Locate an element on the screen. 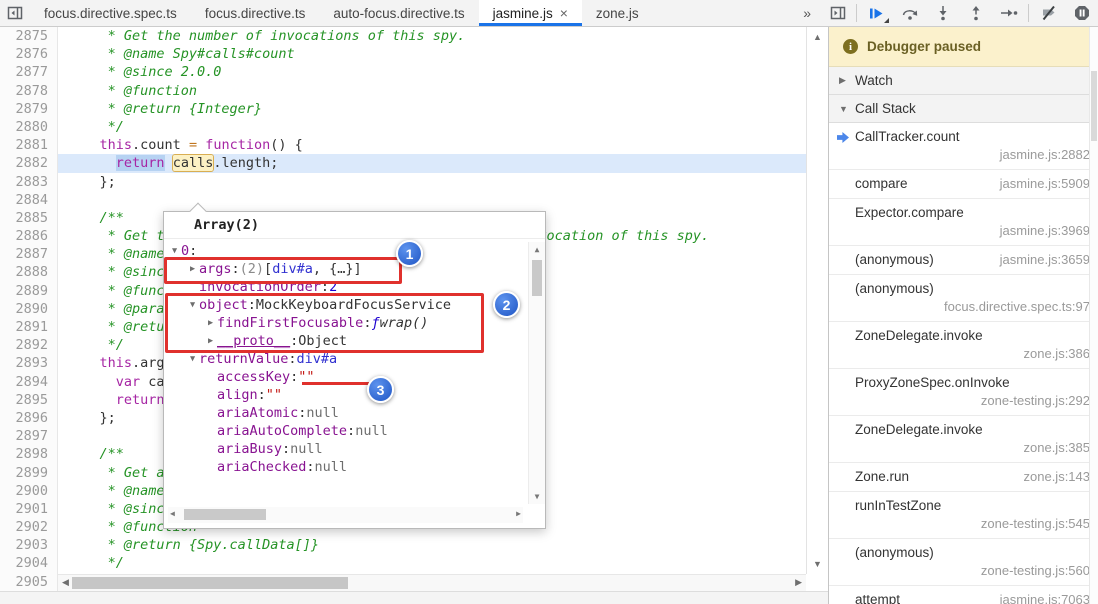 The height and width of the screenshot is (604, 1098). tab-focus.directive.spec.ts: focus.directive.spec.ts is located at coordinates (110, 13).